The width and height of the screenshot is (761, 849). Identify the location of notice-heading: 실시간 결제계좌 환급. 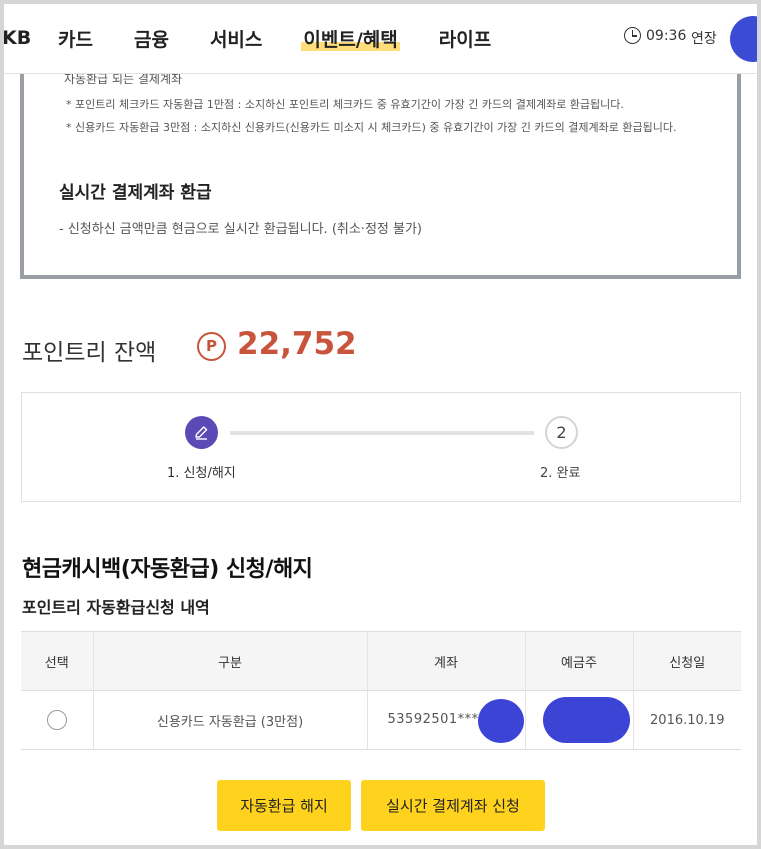
(135, 193).